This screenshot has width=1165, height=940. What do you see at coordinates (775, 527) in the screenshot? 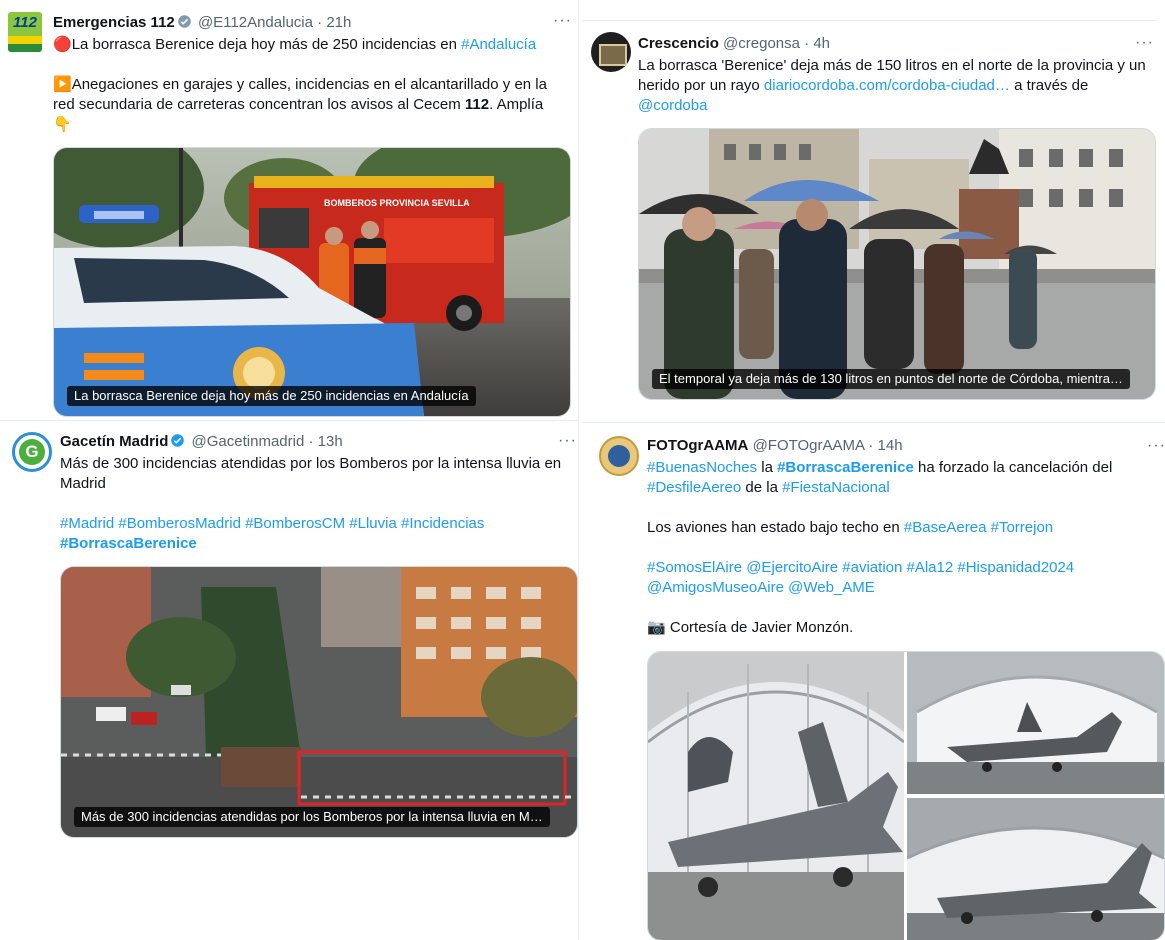
I see `text-span: Los aviones han estado bajo techo en` at bounding box center [775, 527].